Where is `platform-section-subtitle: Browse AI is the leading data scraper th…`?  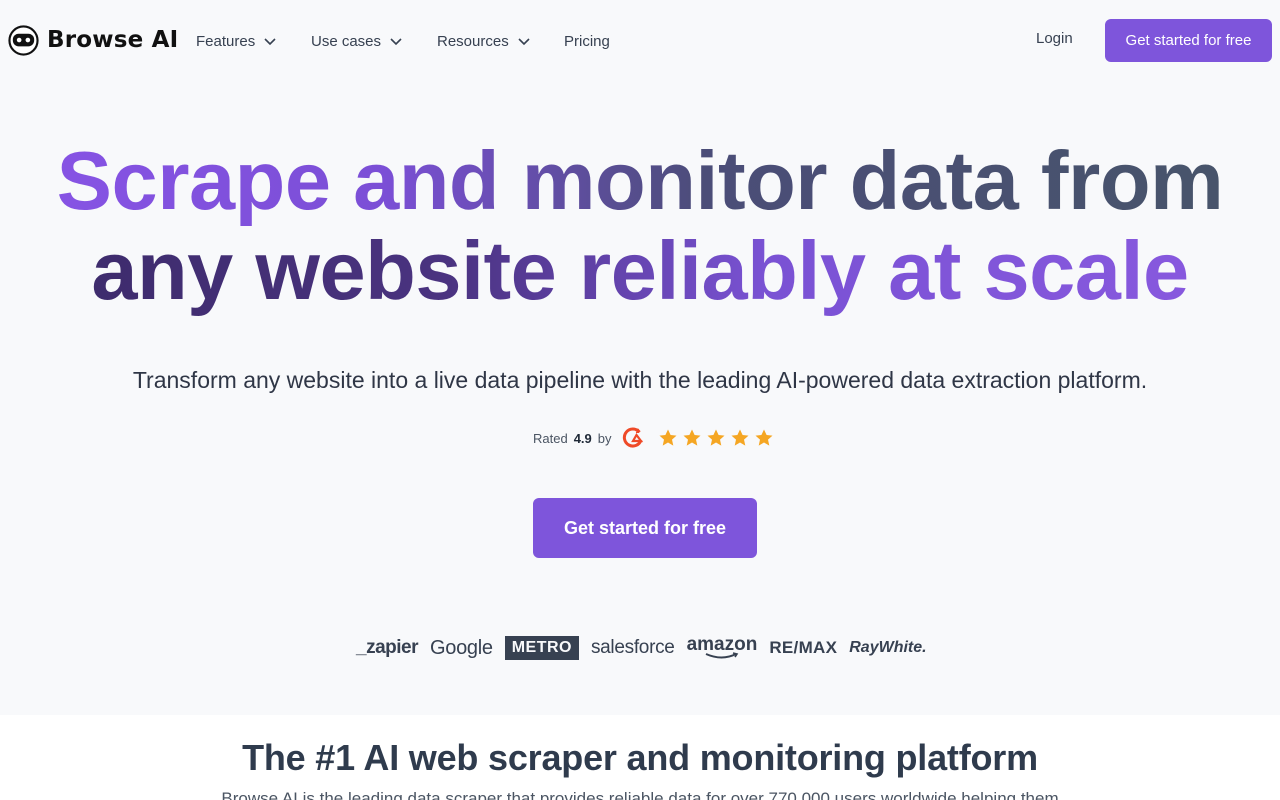 platform-section-subtitle: Browse AI is the leading data scraper th… is located at coordinates (640, 794).